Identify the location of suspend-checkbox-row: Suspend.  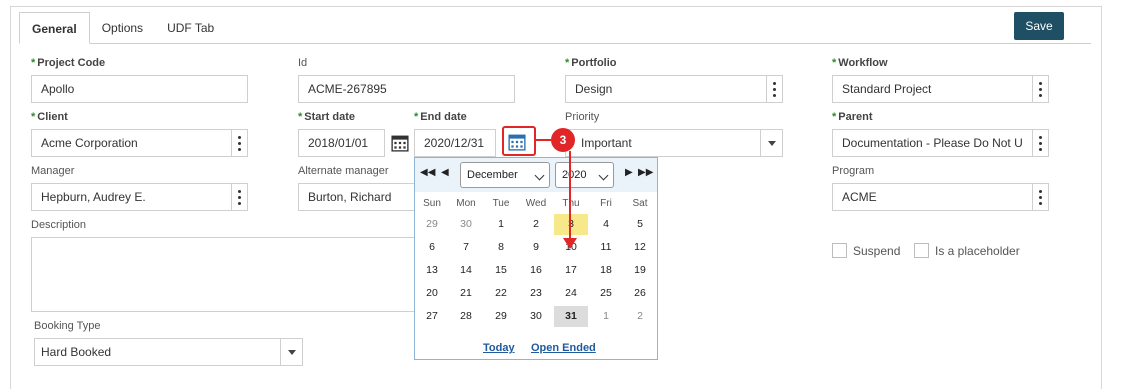
(866, 250).